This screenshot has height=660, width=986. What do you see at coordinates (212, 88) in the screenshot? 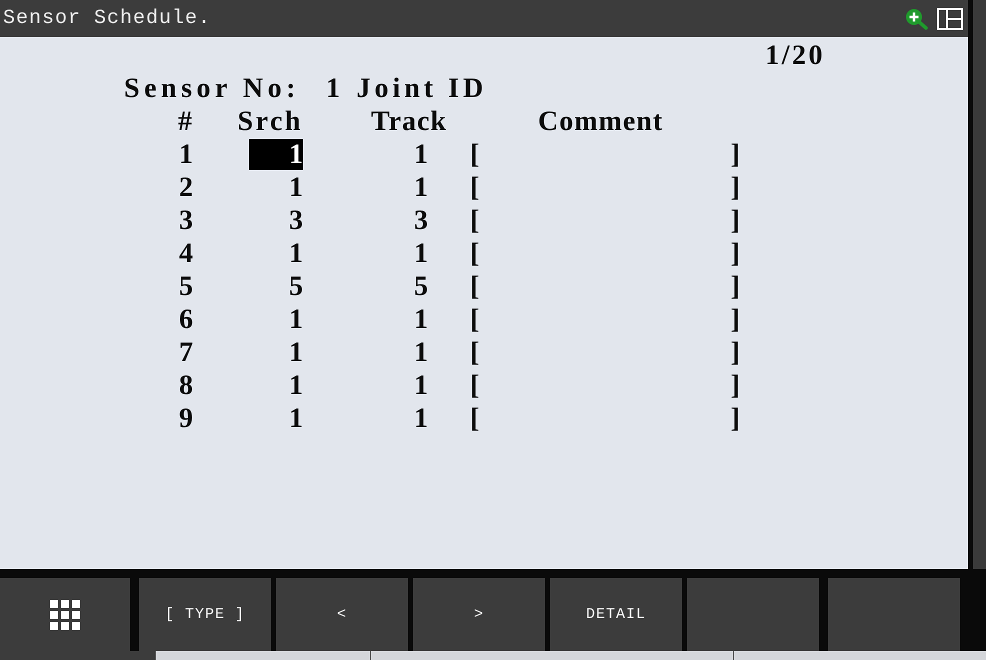
I see `sensor-no-label: Sensor No:` at bounding box center [212, 88].